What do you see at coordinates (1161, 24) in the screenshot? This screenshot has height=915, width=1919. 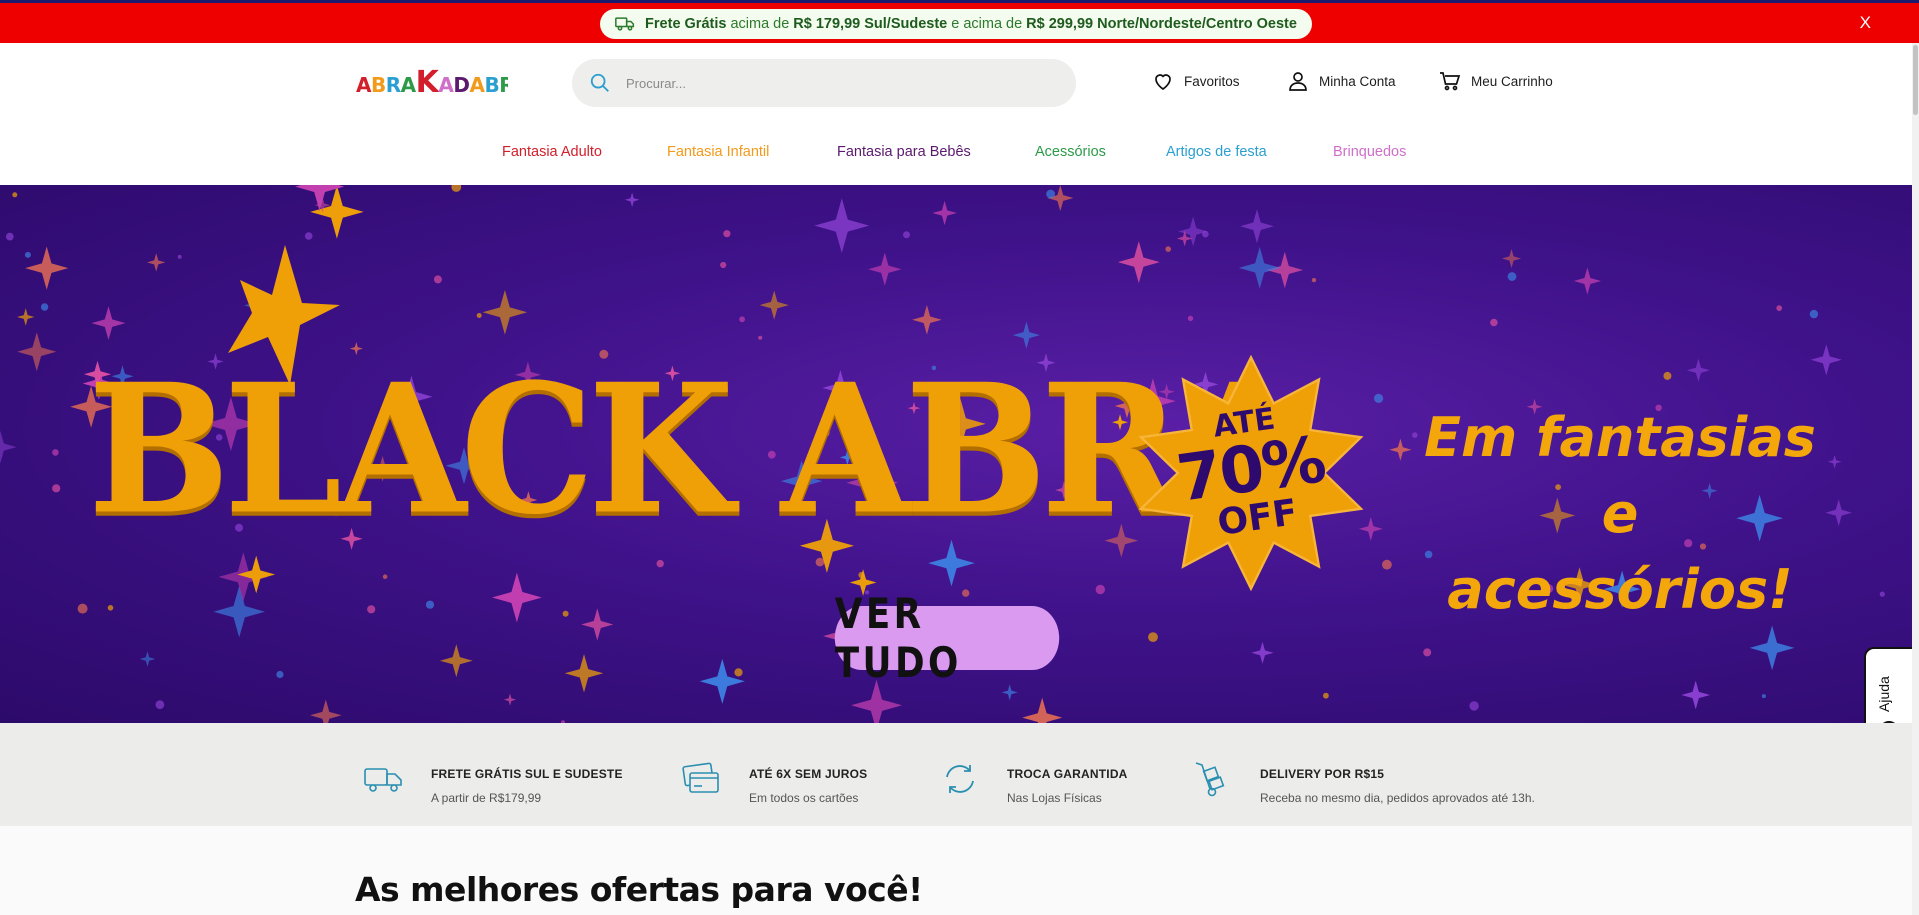 I see `topbar-amount-2: R$ 299,99 Norte/Nordeste/Centro Oeste` at bounding box center [1161, 24].